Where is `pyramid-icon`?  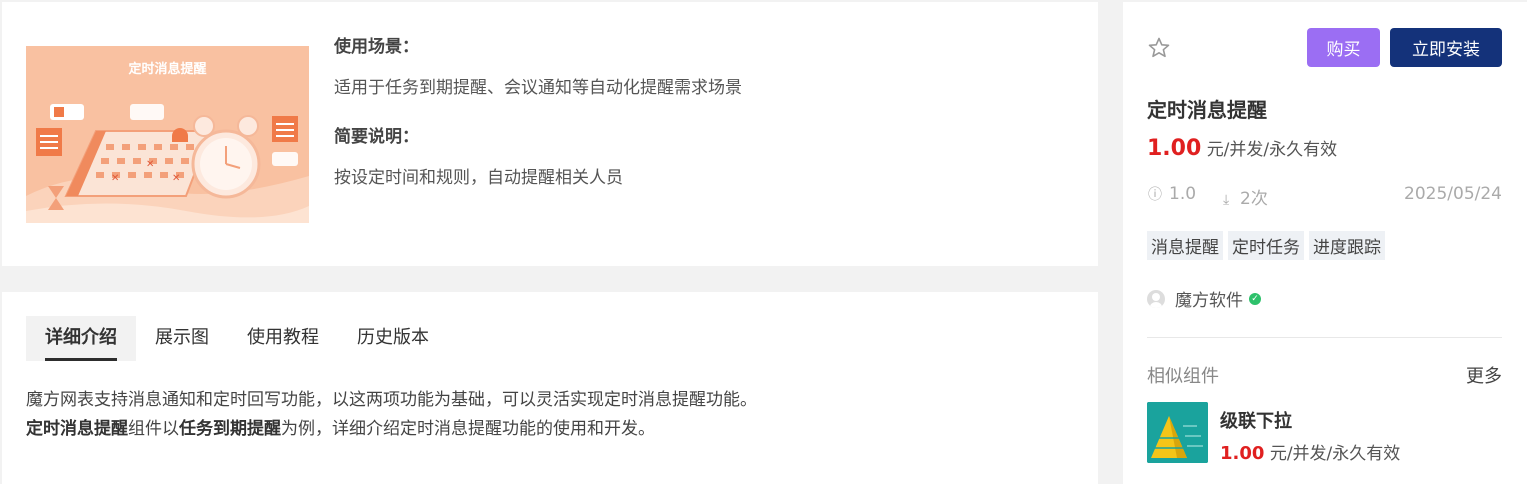 pyramid-icon is located at coordinates (1177, 432).